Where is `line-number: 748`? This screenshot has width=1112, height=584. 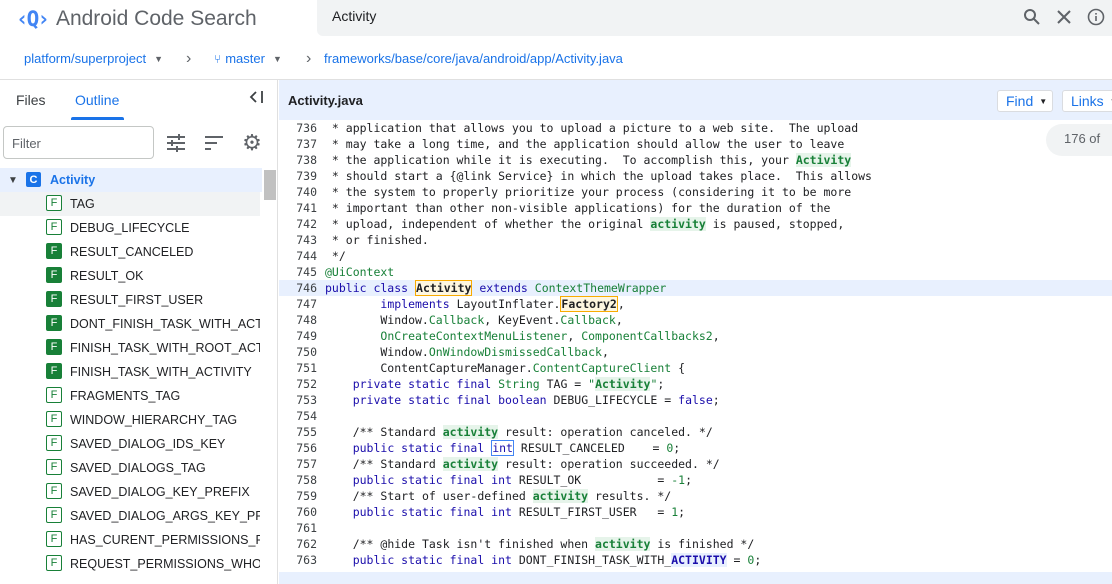
line-number: 748 is located at coordinates (298, 320).